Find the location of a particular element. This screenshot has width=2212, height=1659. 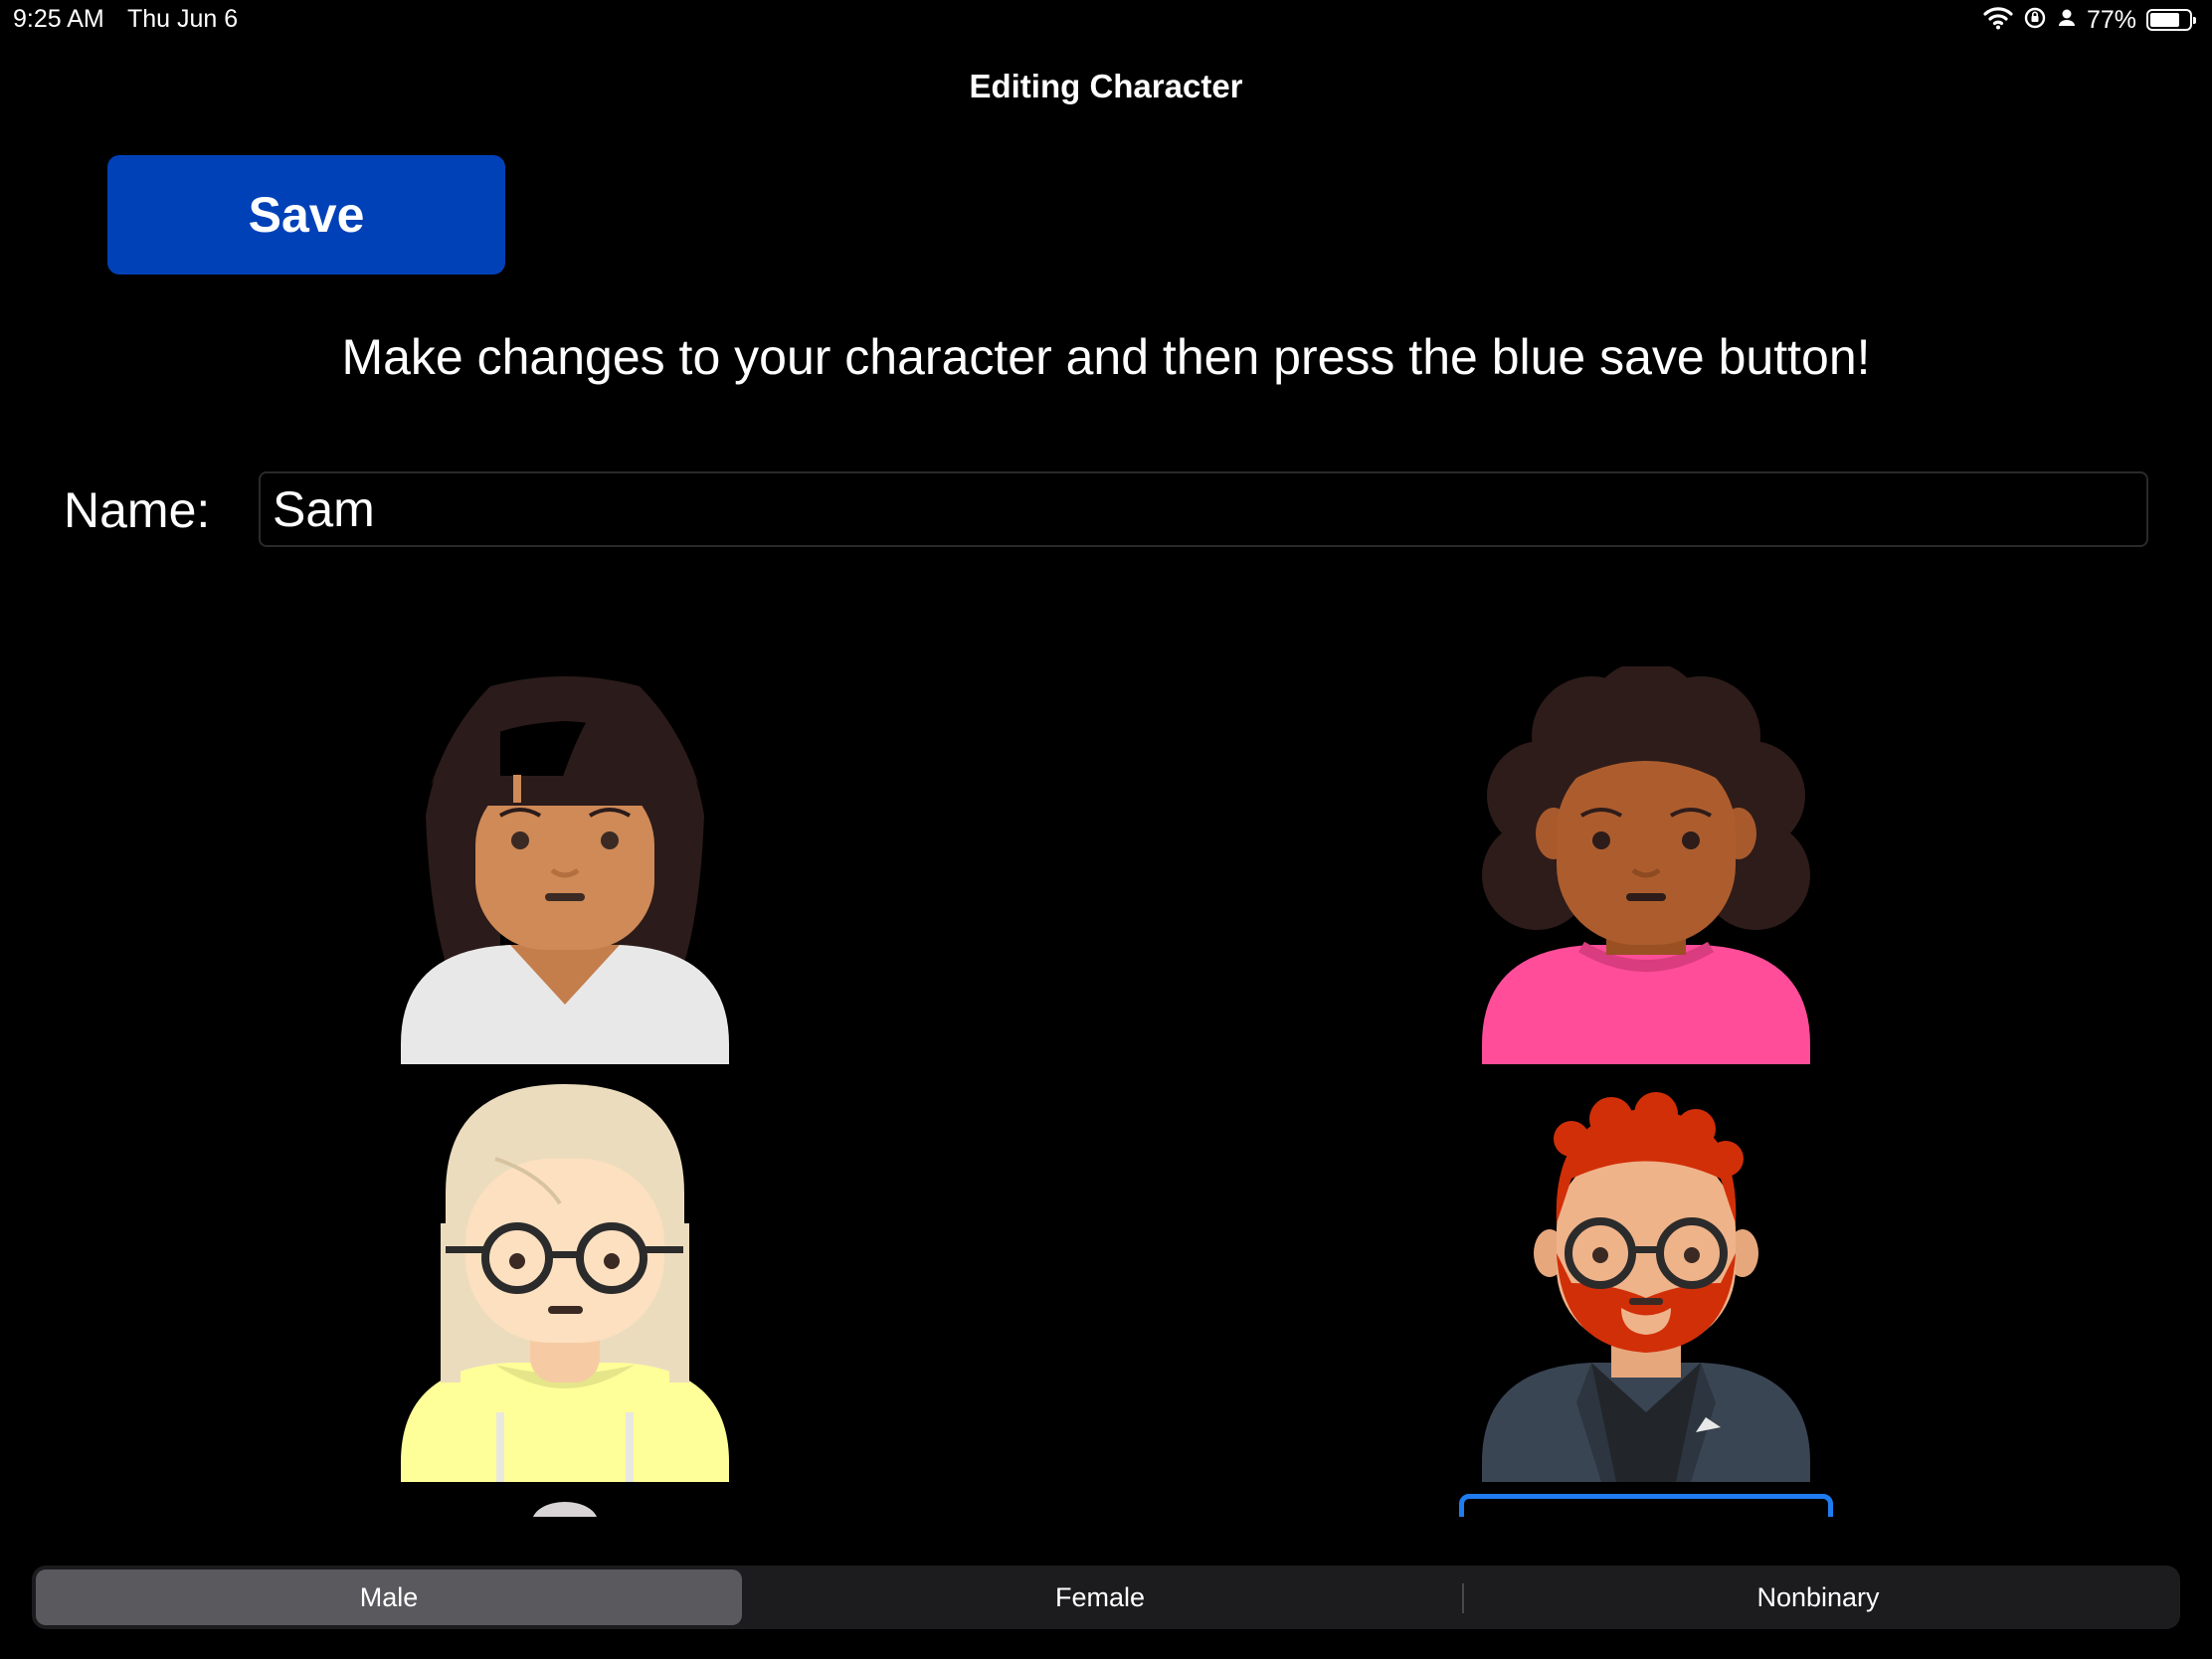

avatar-blonde-glasses-yellow-hoodie is located at coordinates (565, 1283).